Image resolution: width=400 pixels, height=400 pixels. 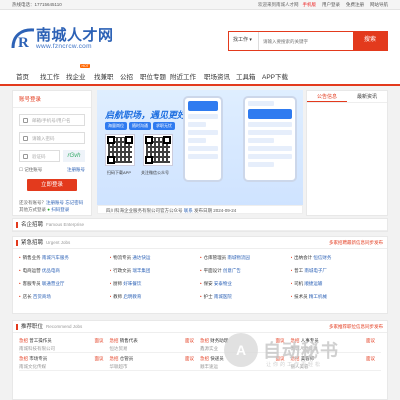 I want to click on contact-link: 联系, so click(x=188, y=210).